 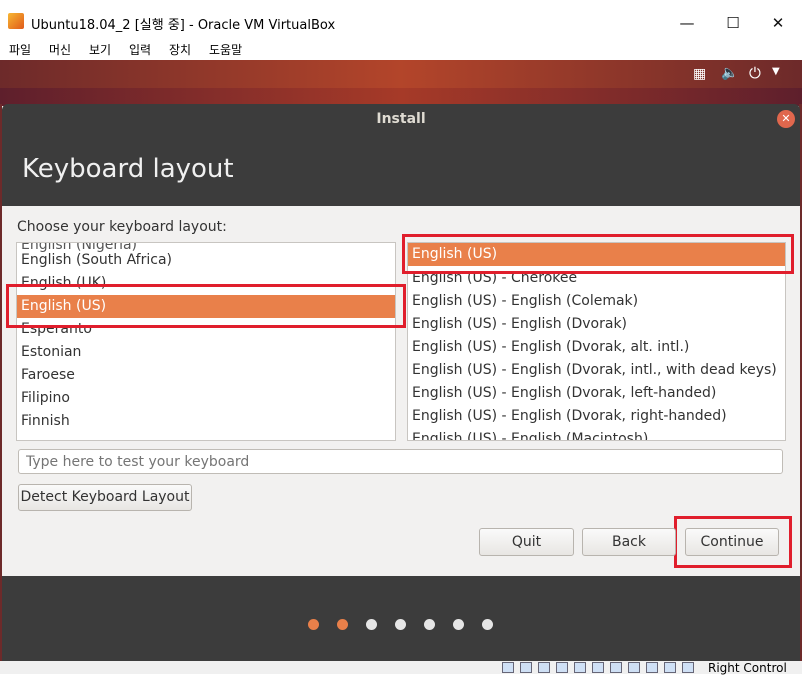 What do you see at coordinates (598, 667) in the screenshot?
I see `shared-folder-icon` at bounding box center [598, 667].